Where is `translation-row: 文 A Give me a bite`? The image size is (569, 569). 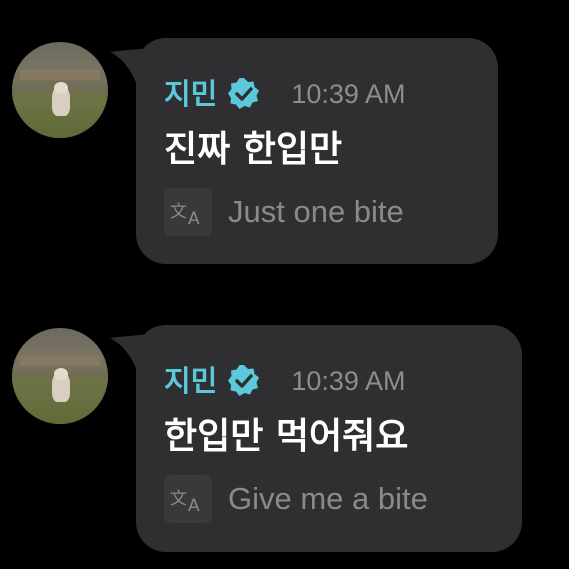
translation-row: 文 A Give me a bite is located at coordinates (296, 499).